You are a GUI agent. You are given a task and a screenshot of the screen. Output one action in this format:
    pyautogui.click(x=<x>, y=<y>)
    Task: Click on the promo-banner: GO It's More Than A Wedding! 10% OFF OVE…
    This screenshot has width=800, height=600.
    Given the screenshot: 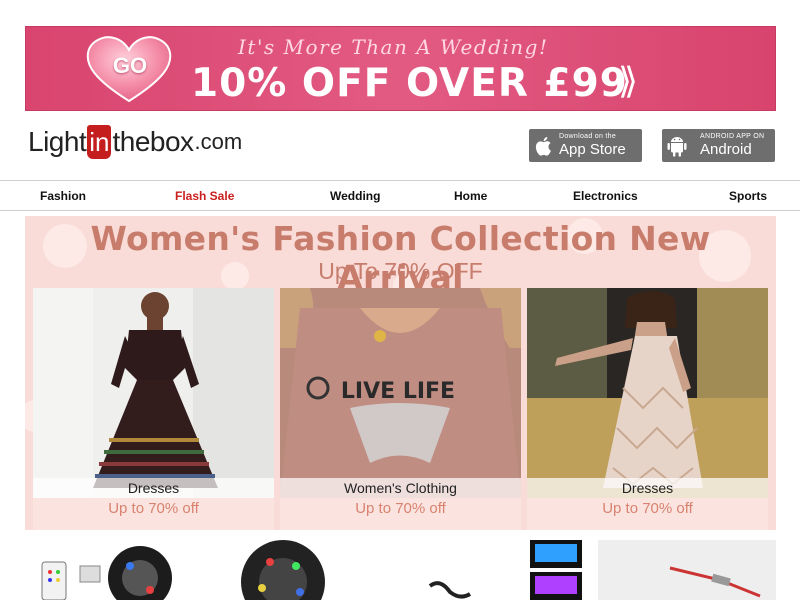 What is the action you would take?
    pyautogui.click(x=400, y=68)
    